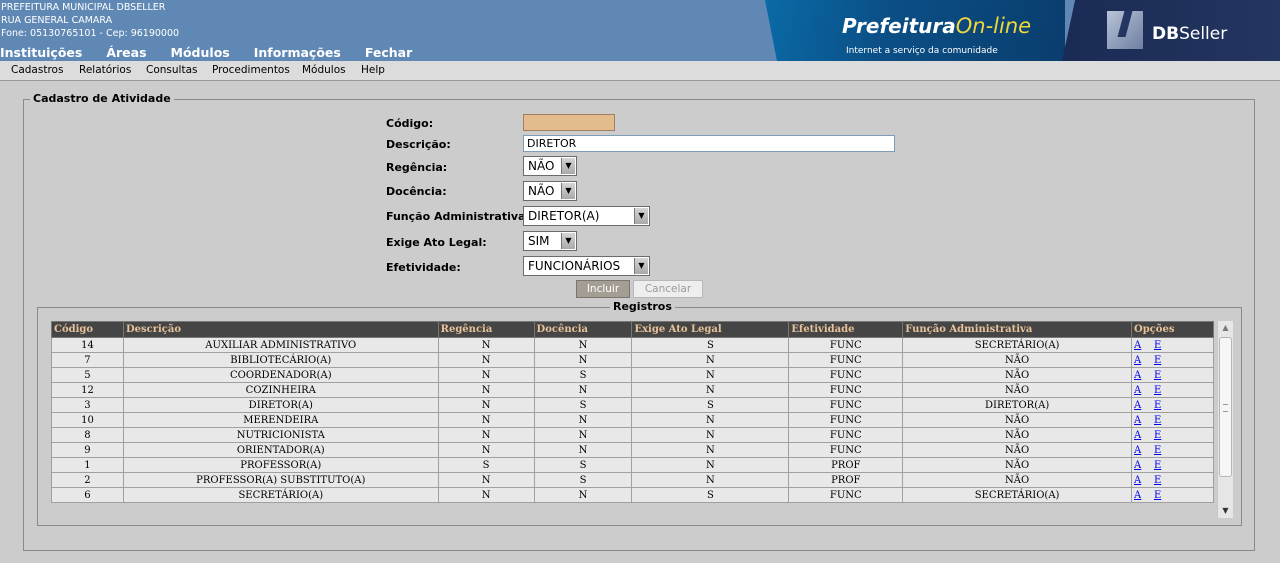 This screenshot has width=1280, height=563. I want to click on cell-docencia: S, so click(583, 375).